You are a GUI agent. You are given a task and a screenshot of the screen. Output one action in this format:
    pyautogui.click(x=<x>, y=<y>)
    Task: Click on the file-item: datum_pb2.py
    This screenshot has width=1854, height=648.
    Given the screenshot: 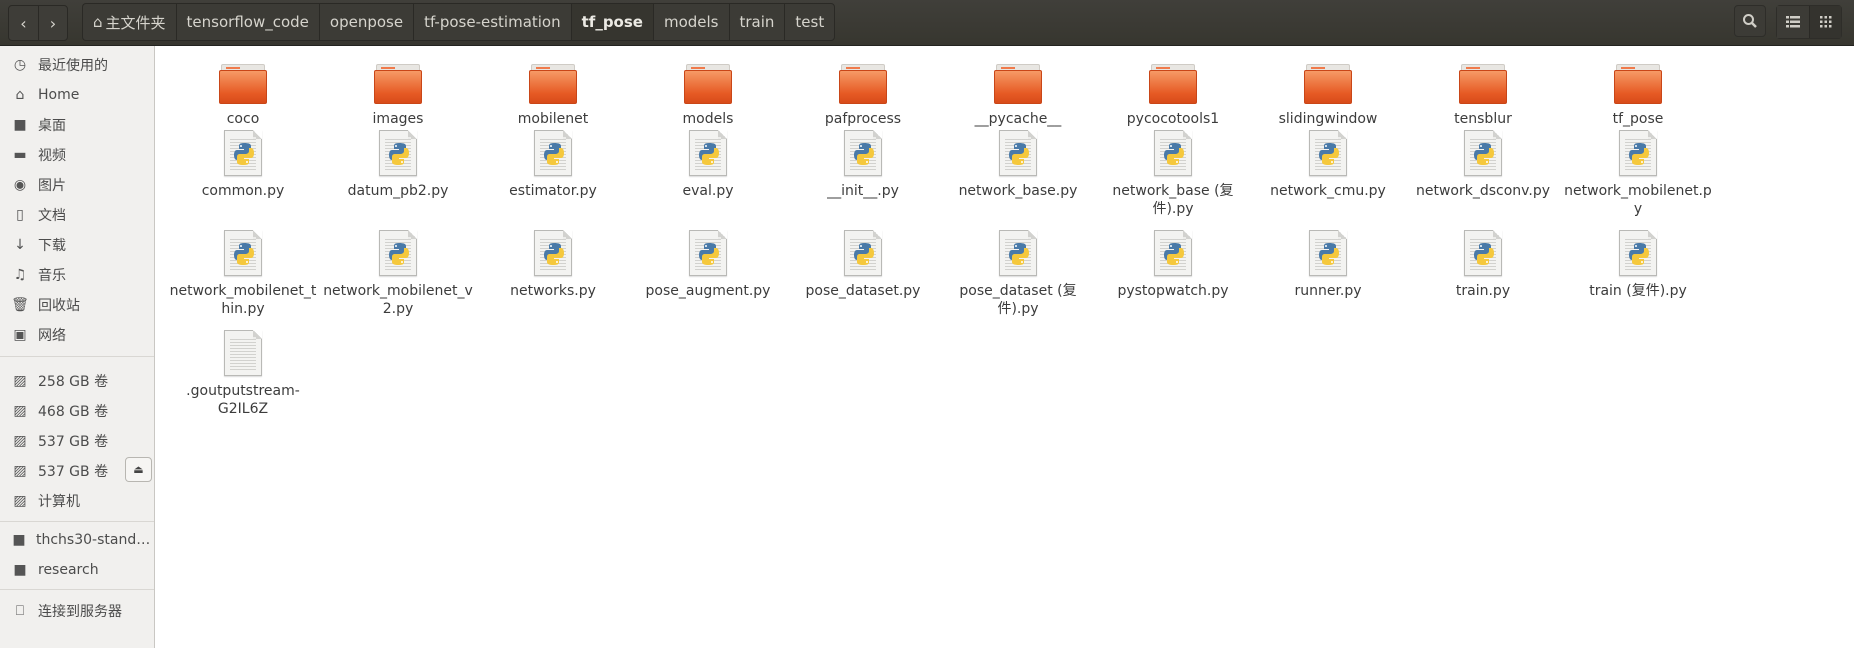 What is the action you would take?
    pyautogui.click(x=398, y=165)
    